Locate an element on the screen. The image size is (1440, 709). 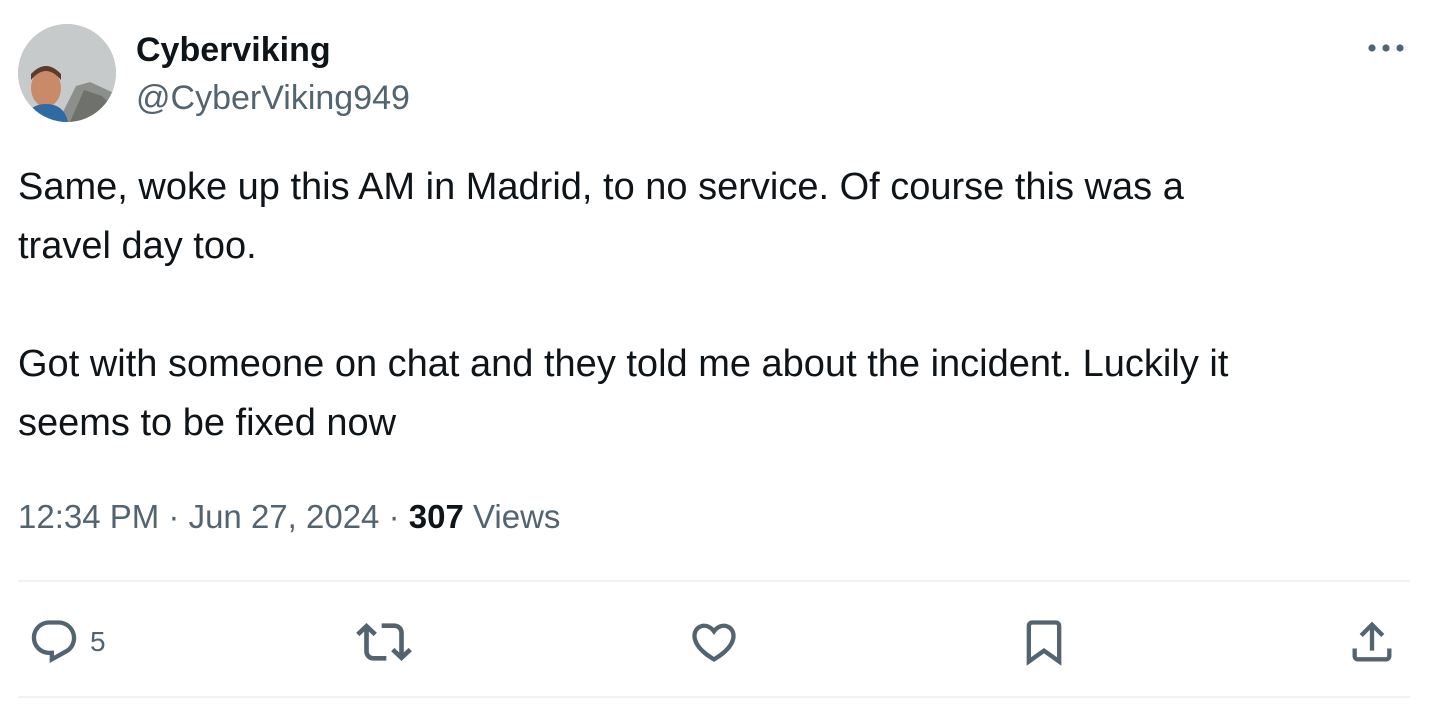
author-avatar is located at coordinates (67, 73).